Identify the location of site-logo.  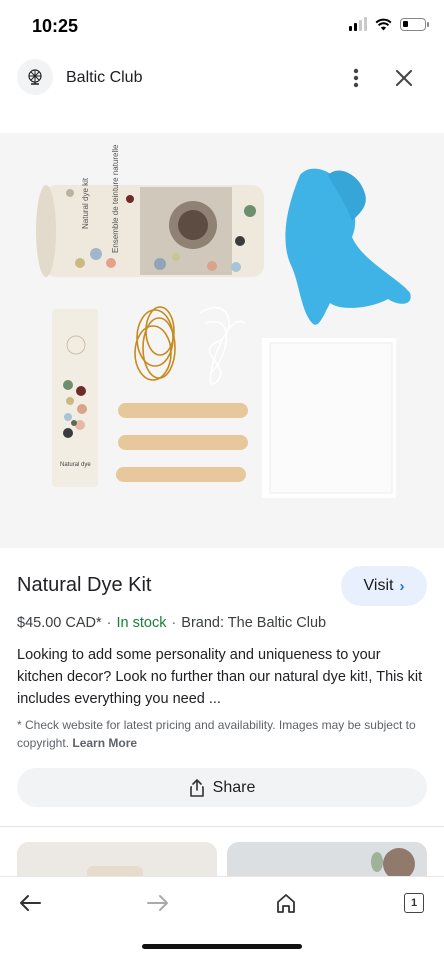
(35, 77).